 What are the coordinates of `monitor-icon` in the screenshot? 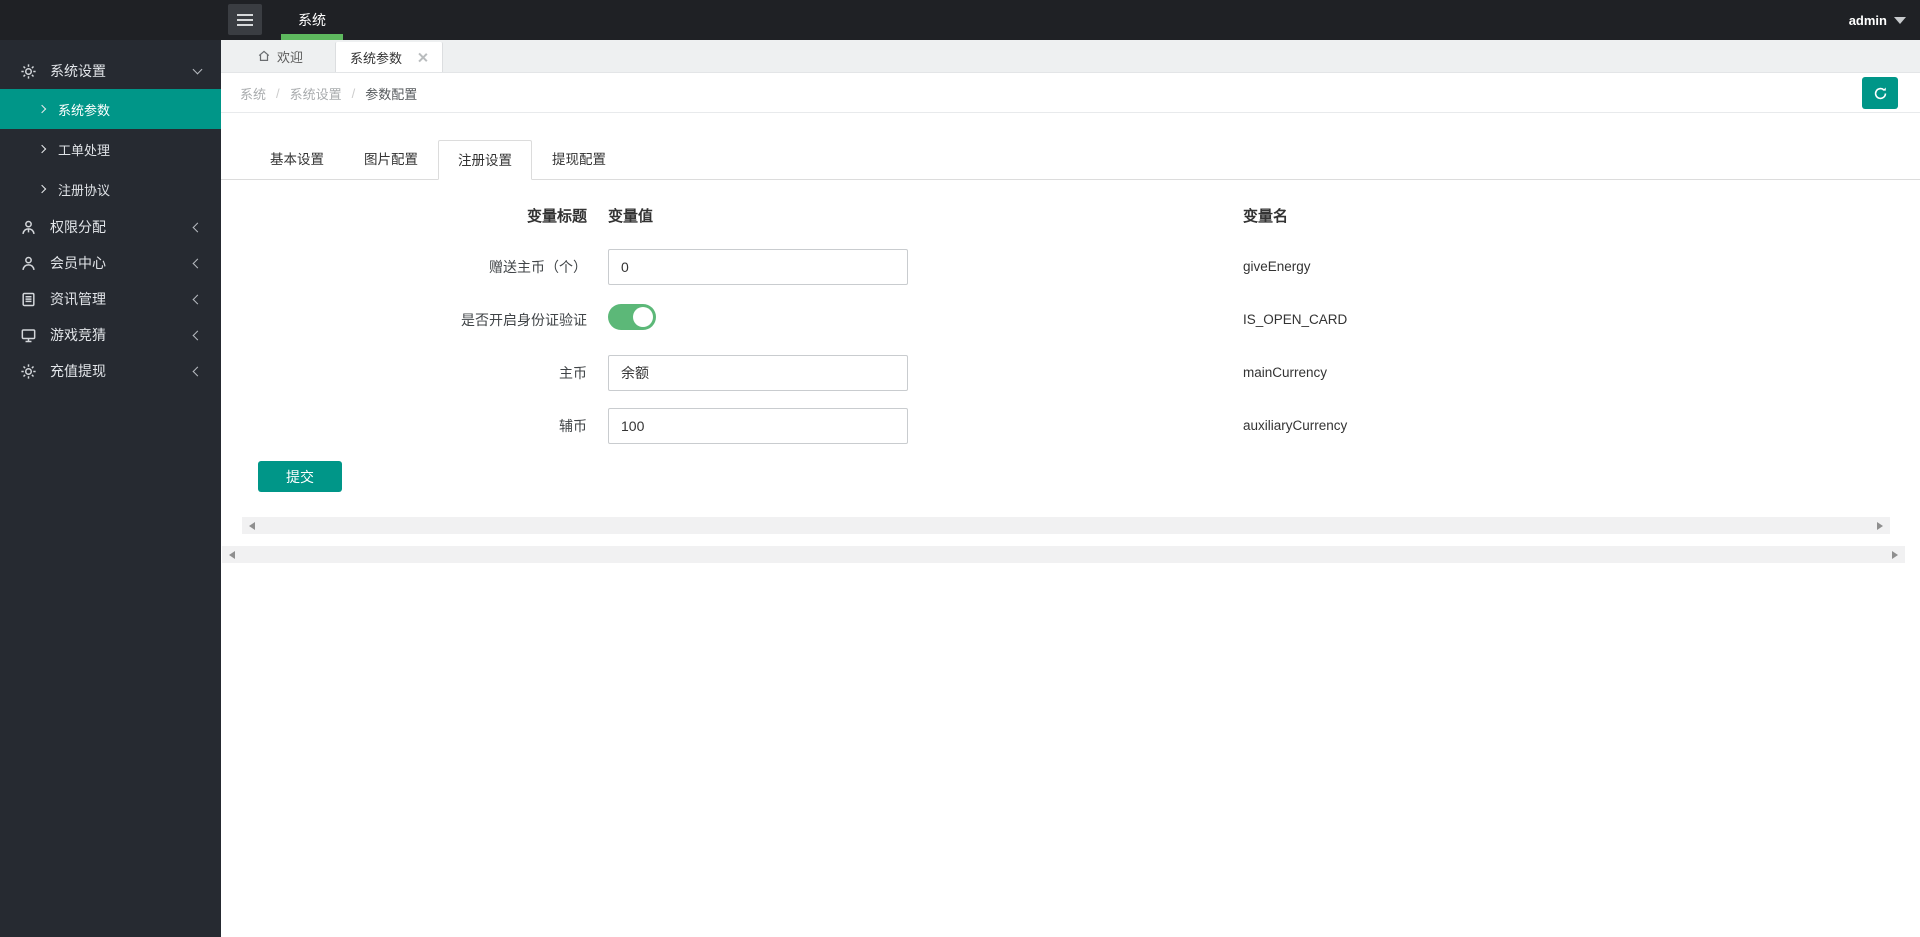 It's located at (28, 335).